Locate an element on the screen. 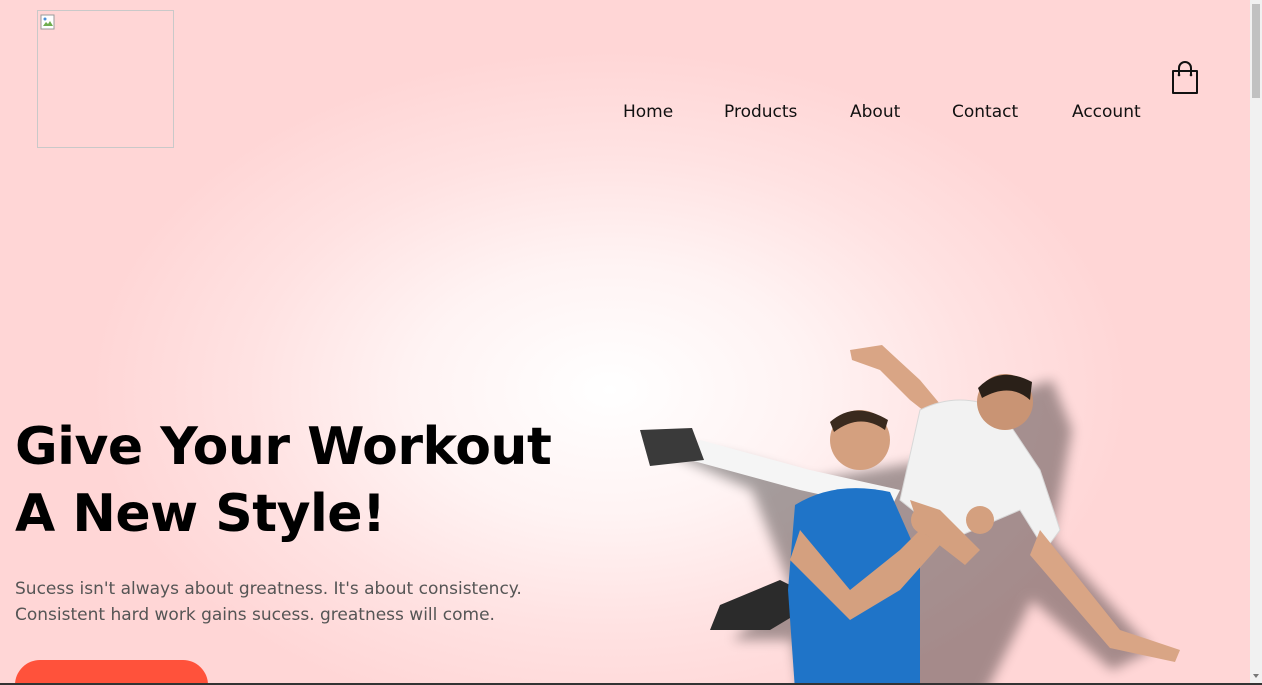  nav-about: About is located at coordinates (875, 112).